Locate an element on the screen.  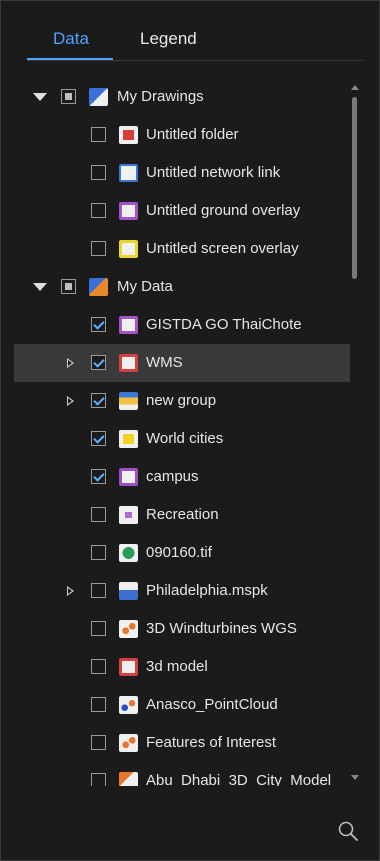
network-link-icon is located at coordinates (128, 173).